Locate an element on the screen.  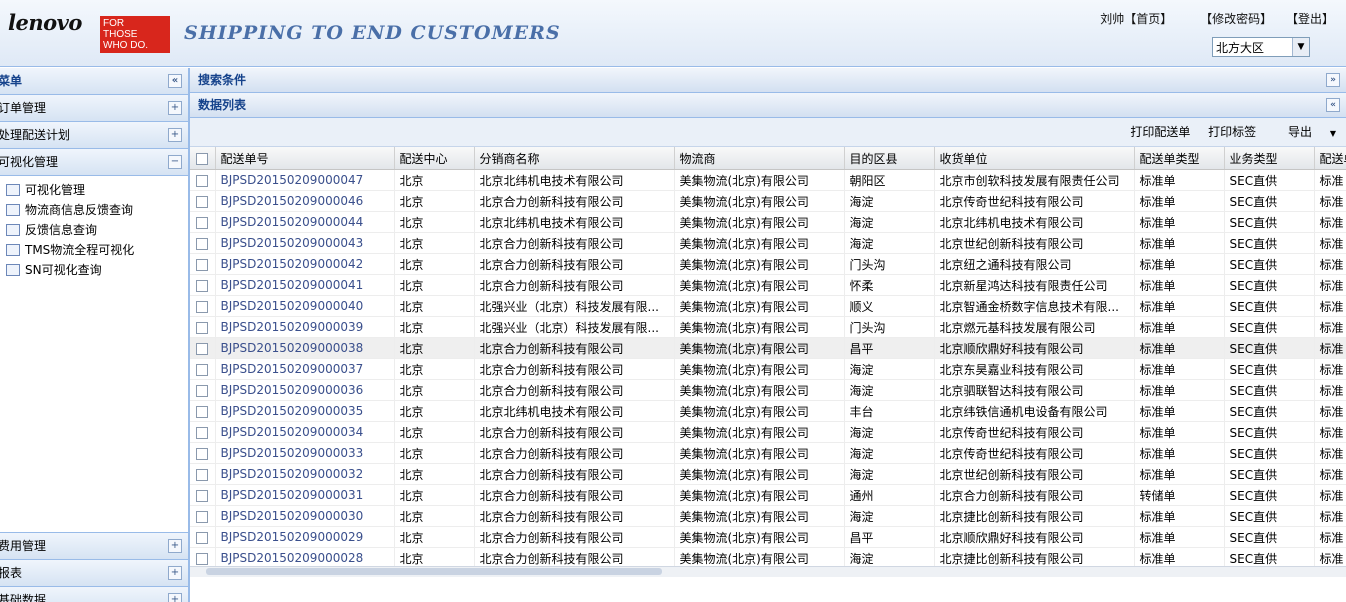
horizontal-scrollbar is located at coordinates (768, 571).